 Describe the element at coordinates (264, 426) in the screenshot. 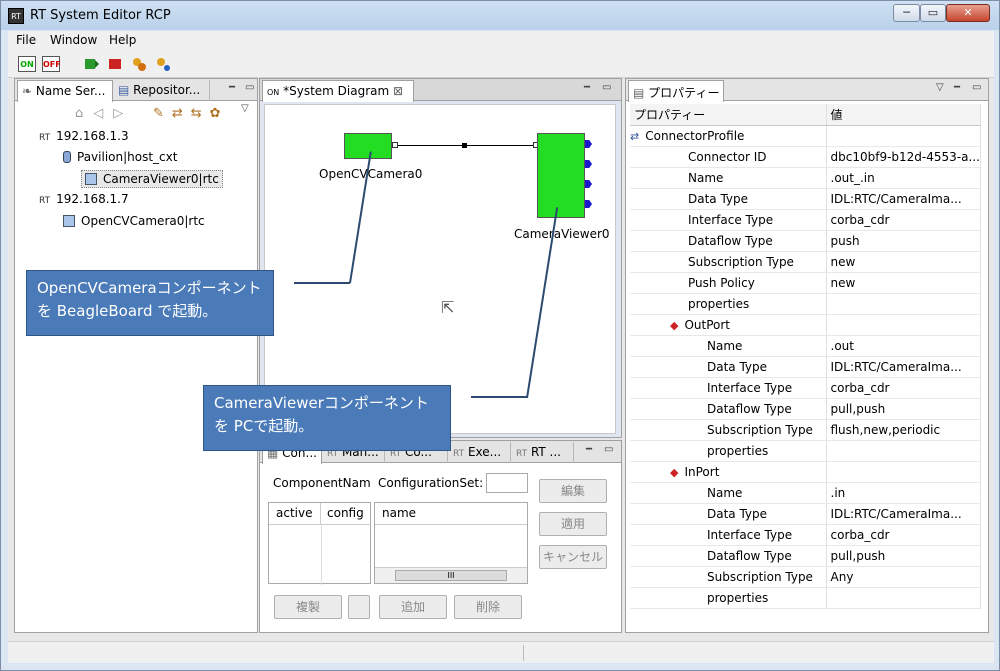

I see `callout-text: を PCで起動。` at that location.